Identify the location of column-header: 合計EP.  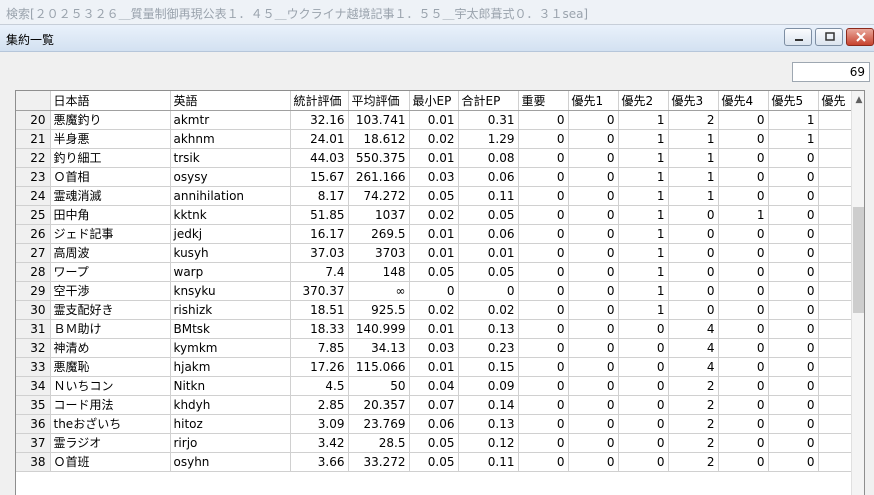
(488, 101).